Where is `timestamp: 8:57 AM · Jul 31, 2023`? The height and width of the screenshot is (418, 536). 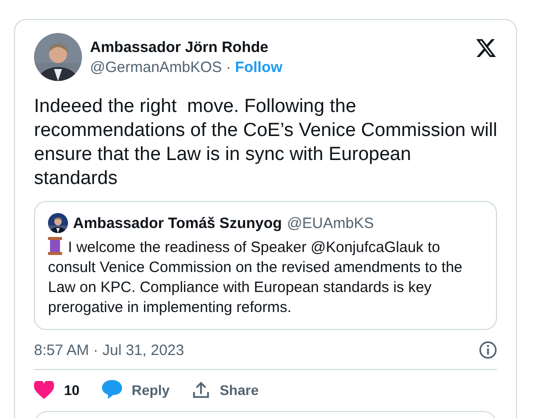 timestamp: 8:57 AM · Jul 31, 2023 is located at coordinates (109, 350).